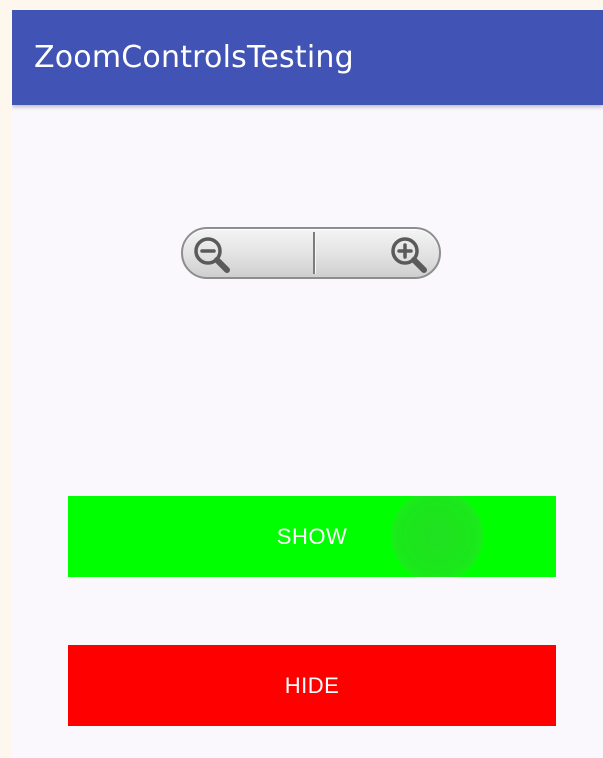  I want to click on app-bar: ZoomControlsTesting, so click(307, 57).